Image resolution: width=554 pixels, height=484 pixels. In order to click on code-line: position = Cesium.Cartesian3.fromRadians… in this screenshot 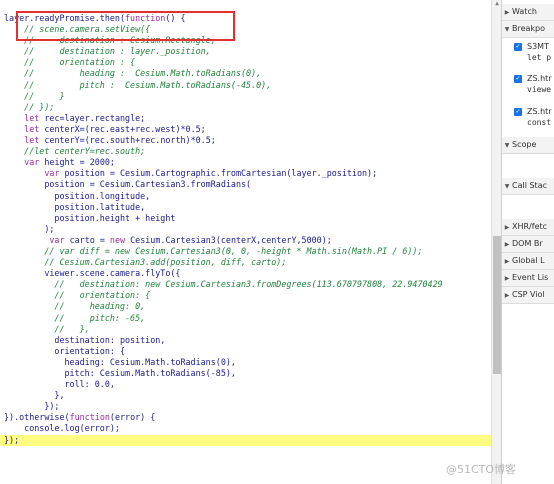, I will do `click(128, 184)`.